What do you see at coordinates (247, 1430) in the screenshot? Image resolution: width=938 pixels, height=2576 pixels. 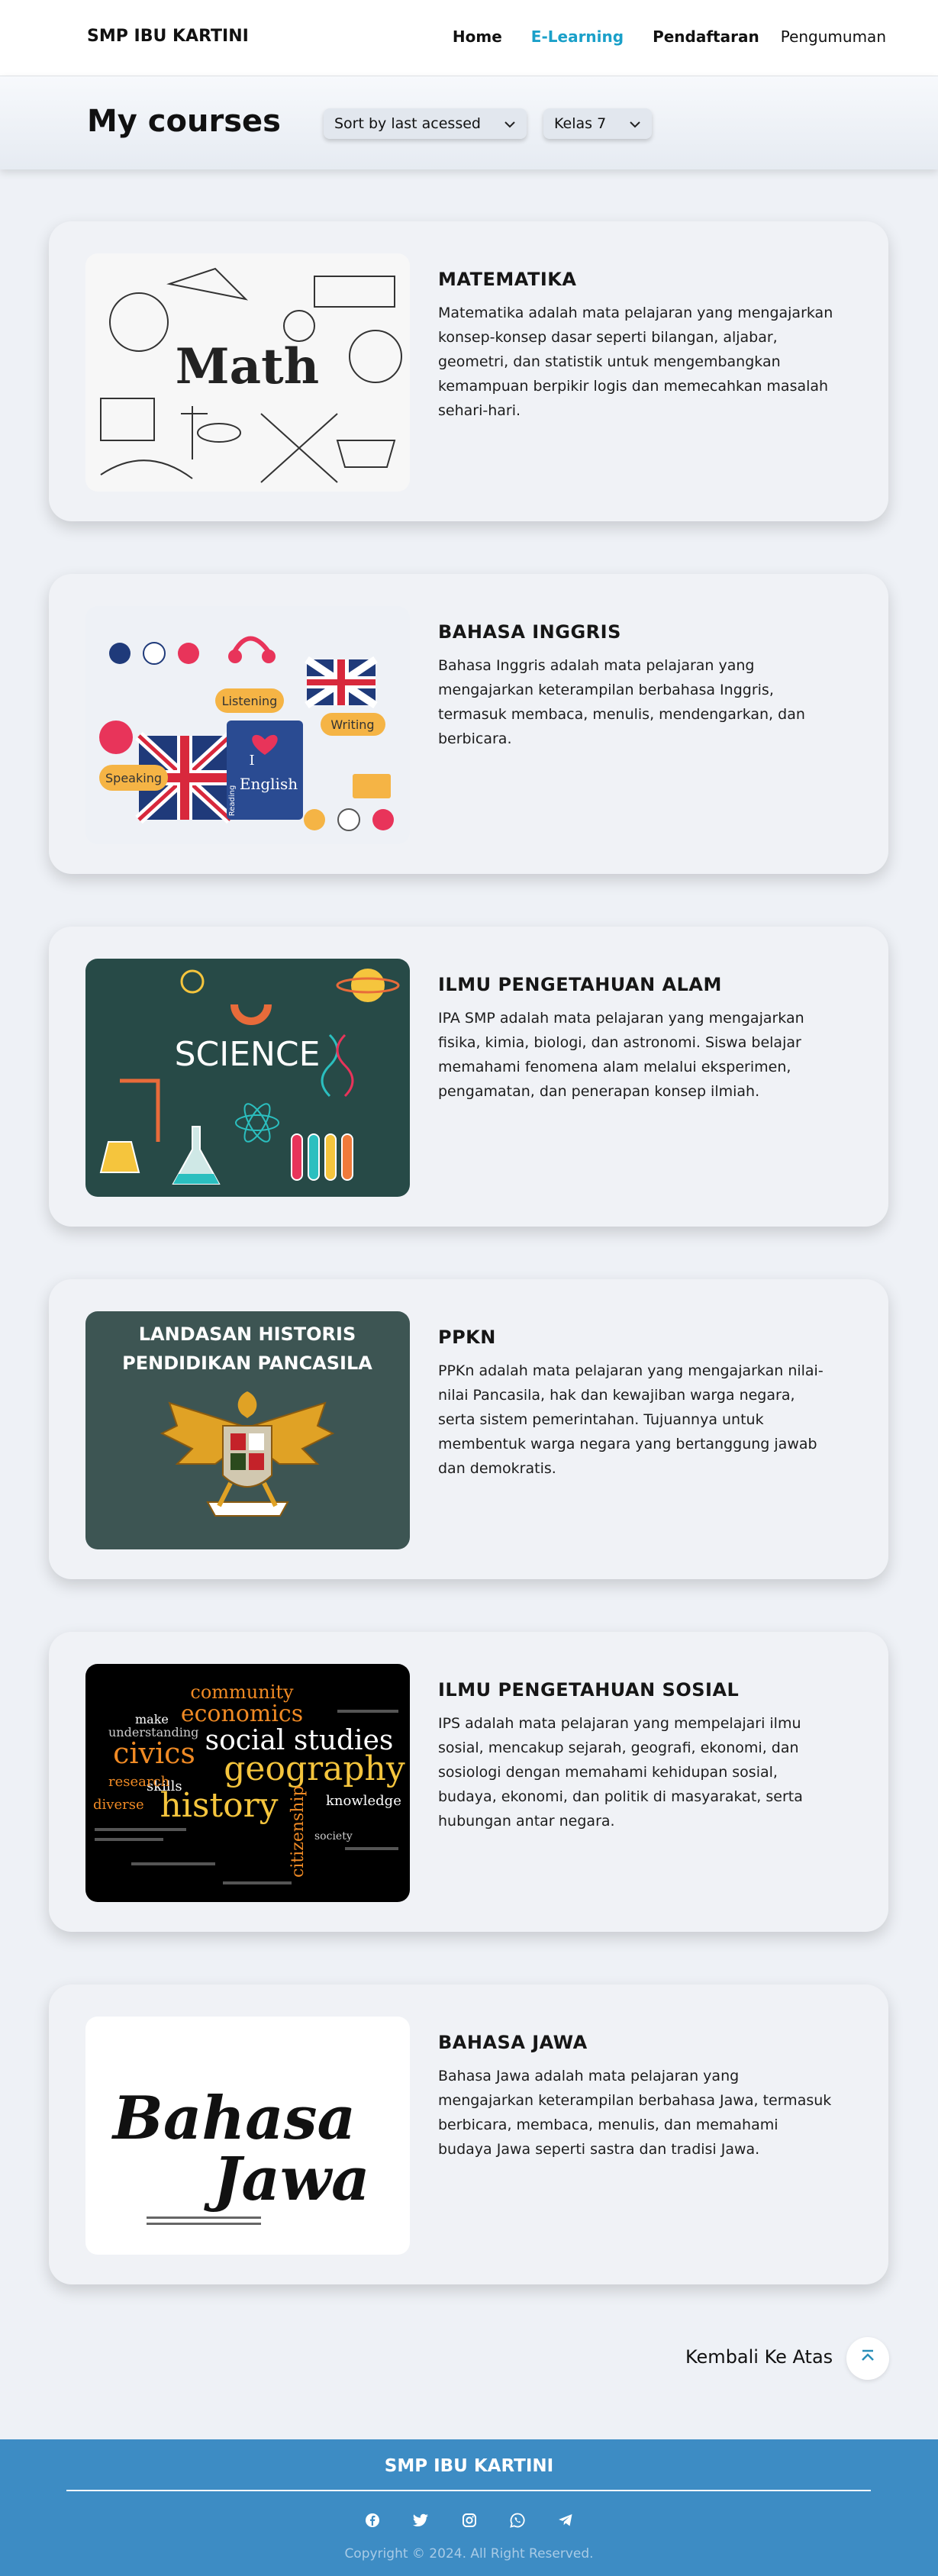 I see `course-image-ppkn: LANDASAN HISTORIS PENDIDIKAN PANCASILA` at bounding box center [247, 1430].